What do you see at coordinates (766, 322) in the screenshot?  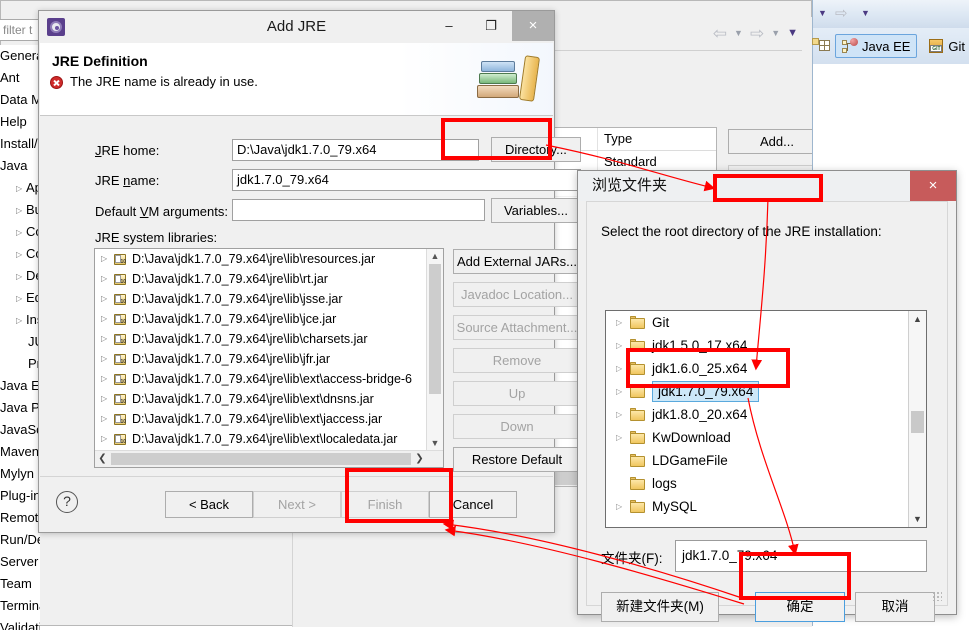 I see `folder-row: ▷ Git` at bounding box center [766, 322].